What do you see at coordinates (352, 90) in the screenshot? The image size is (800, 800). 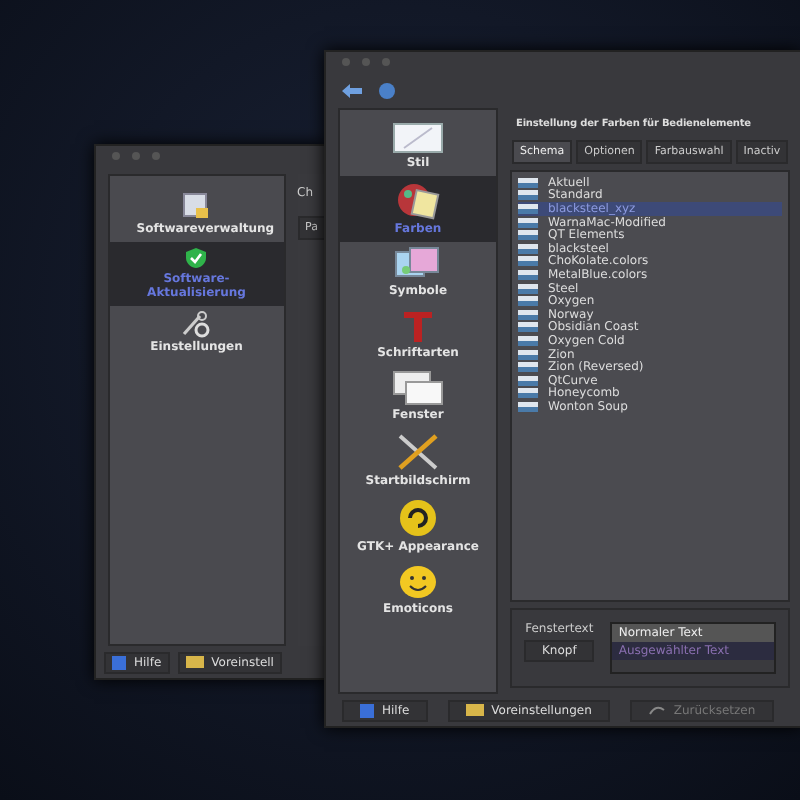 I see `back-arrow-icon` at bounding box center [352, 90].